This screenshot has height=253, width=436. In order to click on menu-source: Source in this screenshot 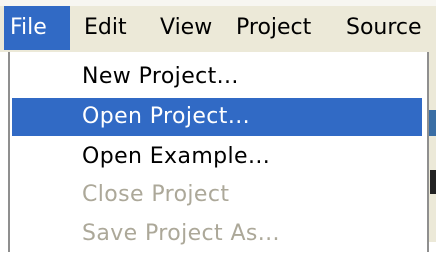, I will do `click(390, 28)`.